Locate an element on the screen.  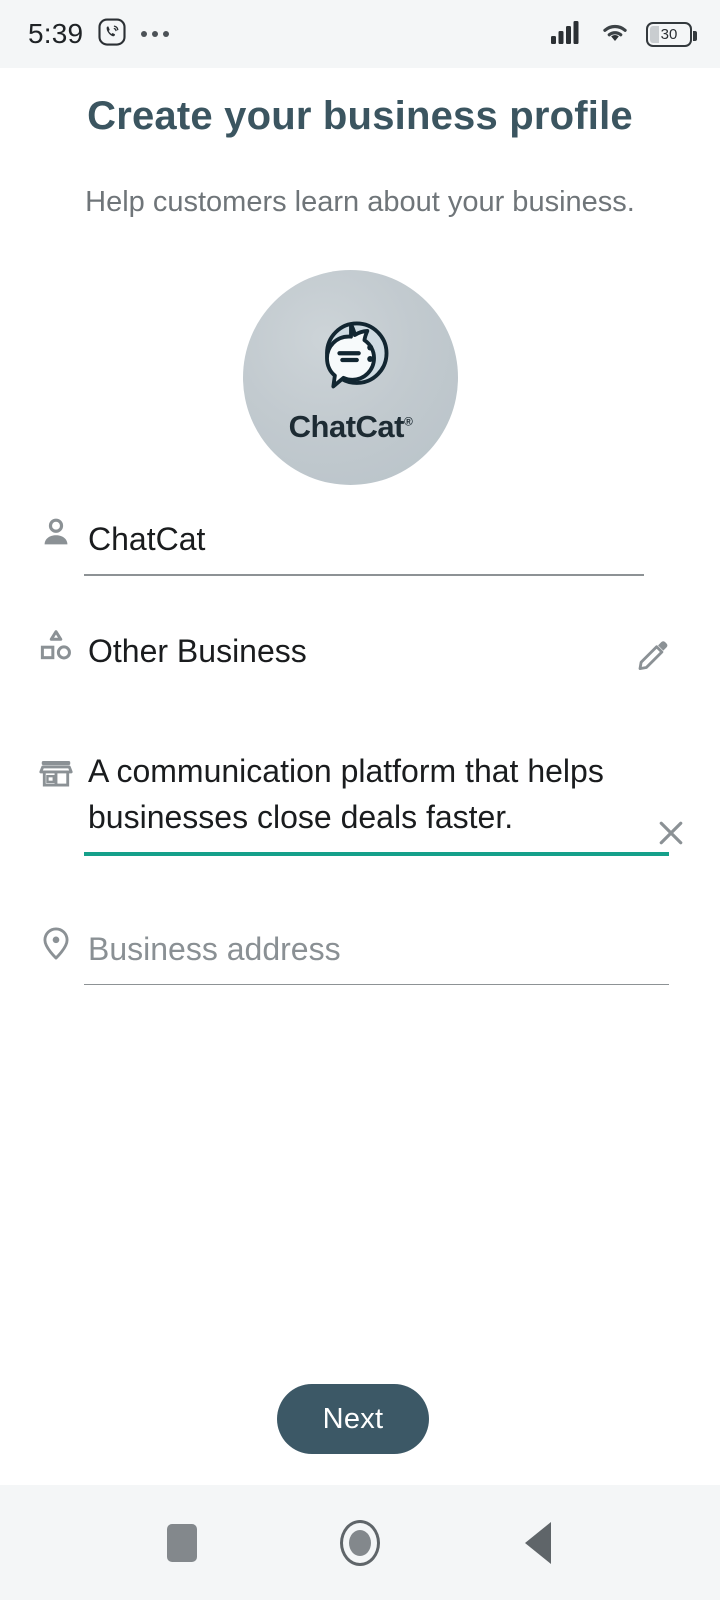
business-name-input: ChatCat is located at coordinates (382, 541).